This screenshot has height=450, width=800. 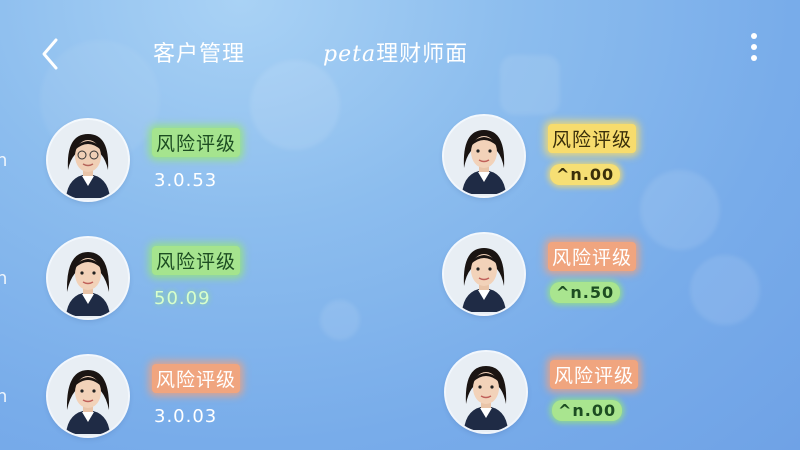 I want to click on customer-card: 风险评级 ^n.50, so click(x=604, y=279).